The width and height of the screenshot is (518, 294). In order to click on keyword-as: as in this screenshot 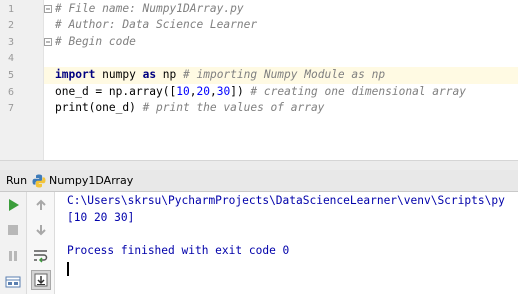, I will do `click(149, 74)`.